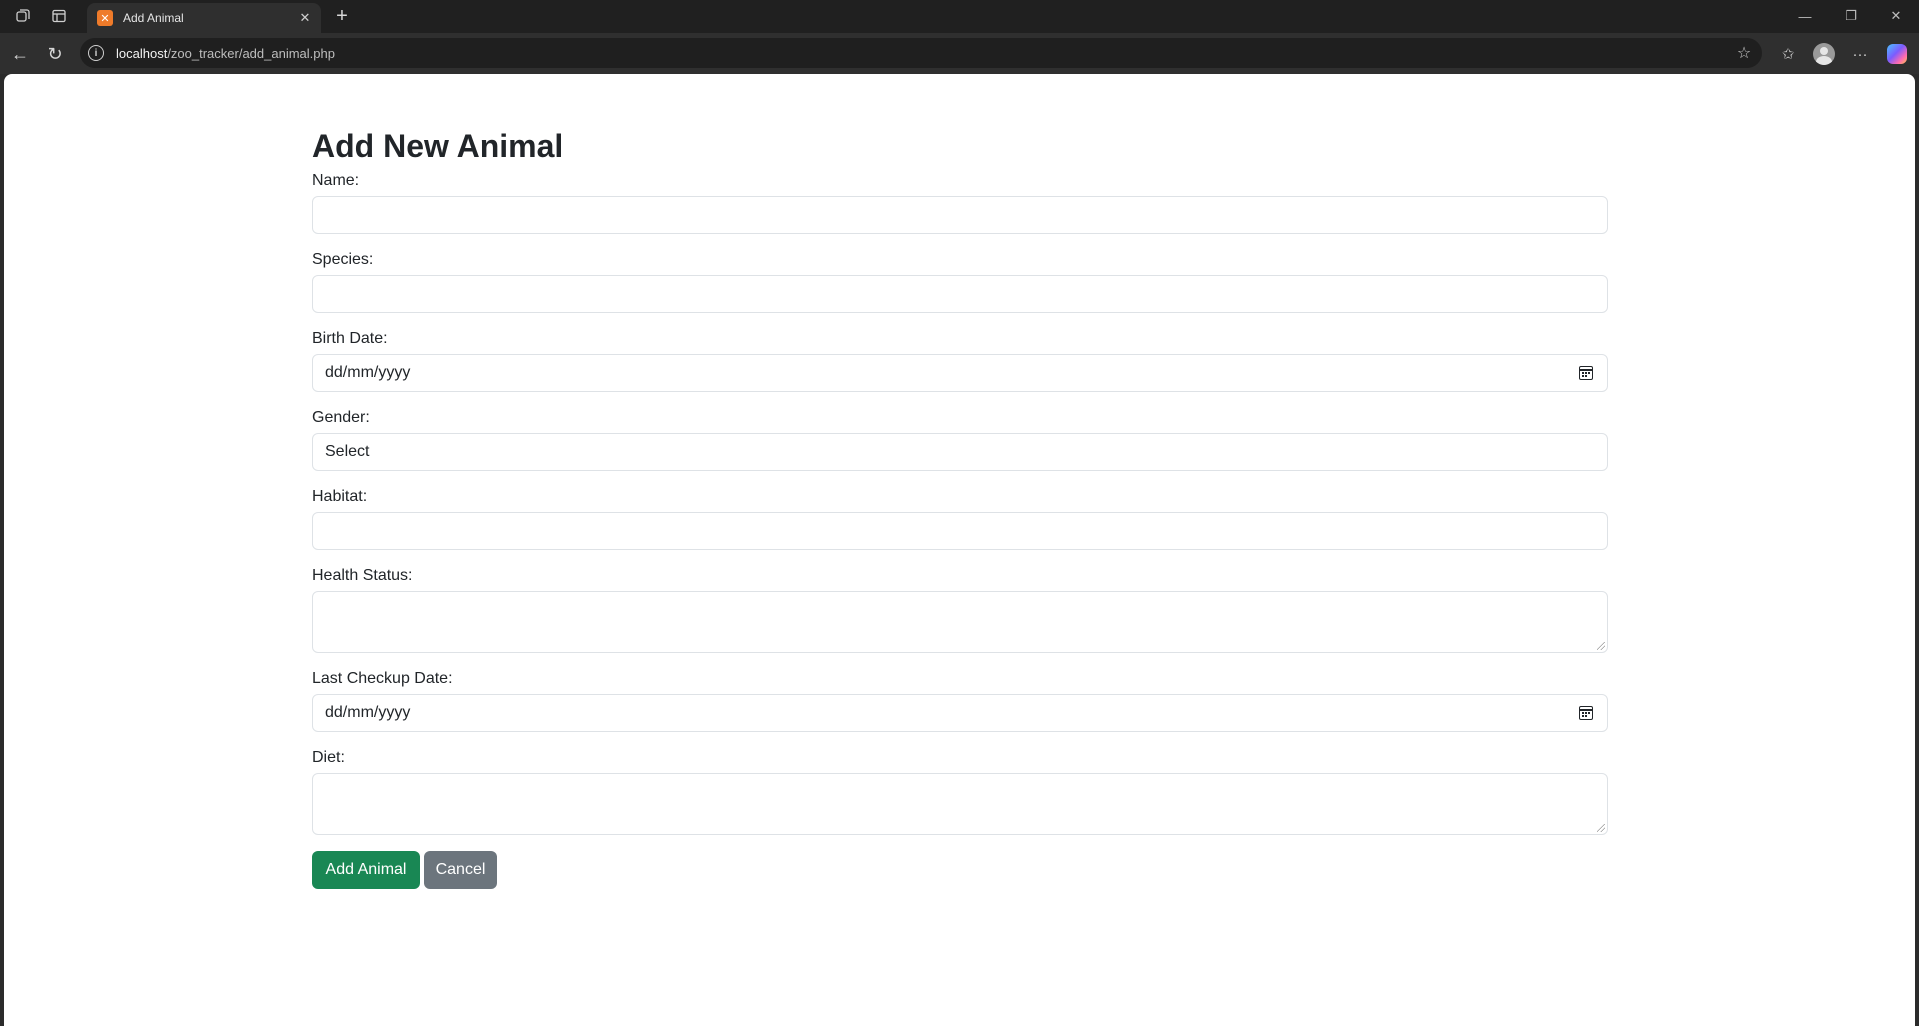 The width and height of the screenshot is (1919, 1026). I want to click on habitat-input, so click(960, 531).